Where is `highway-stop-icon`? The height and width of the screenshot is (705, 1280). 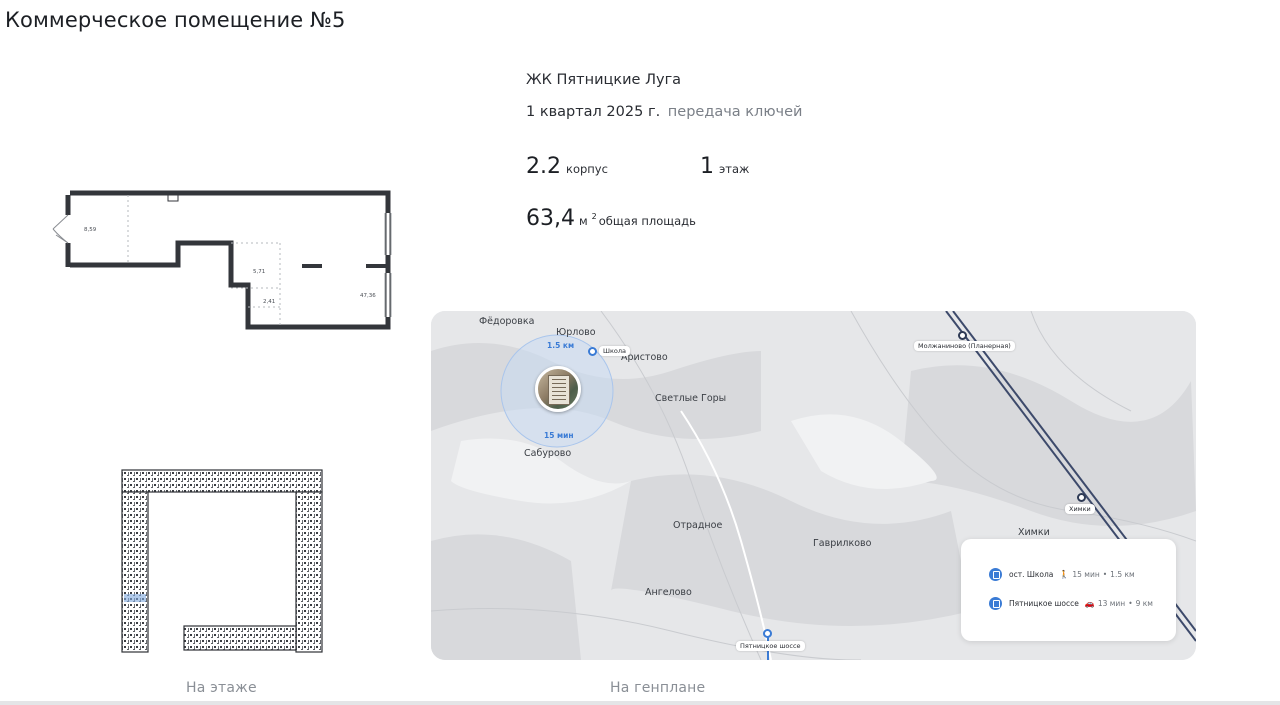
highway-stop-icon is located at coordinates (767, 633).